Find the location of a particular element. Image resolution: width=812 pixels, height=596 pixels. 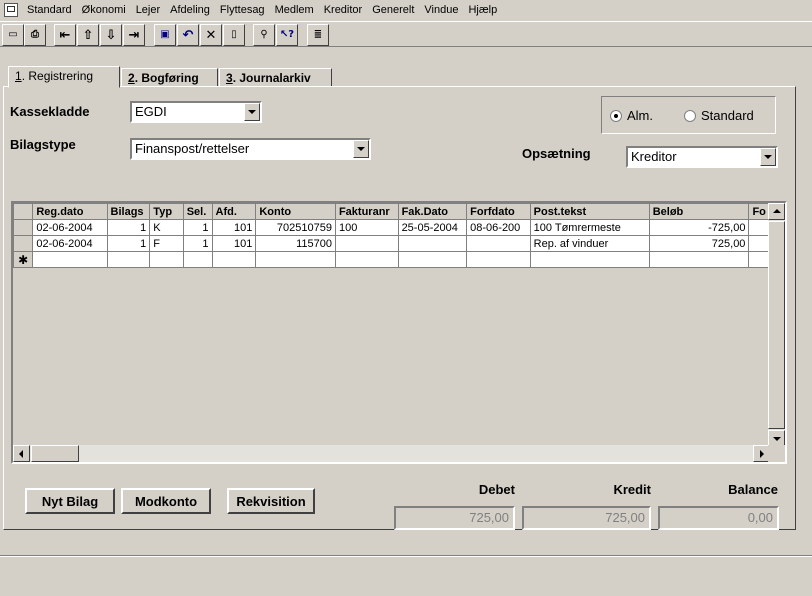

radio-unchecked-icon is located at coordinates (690, 115).